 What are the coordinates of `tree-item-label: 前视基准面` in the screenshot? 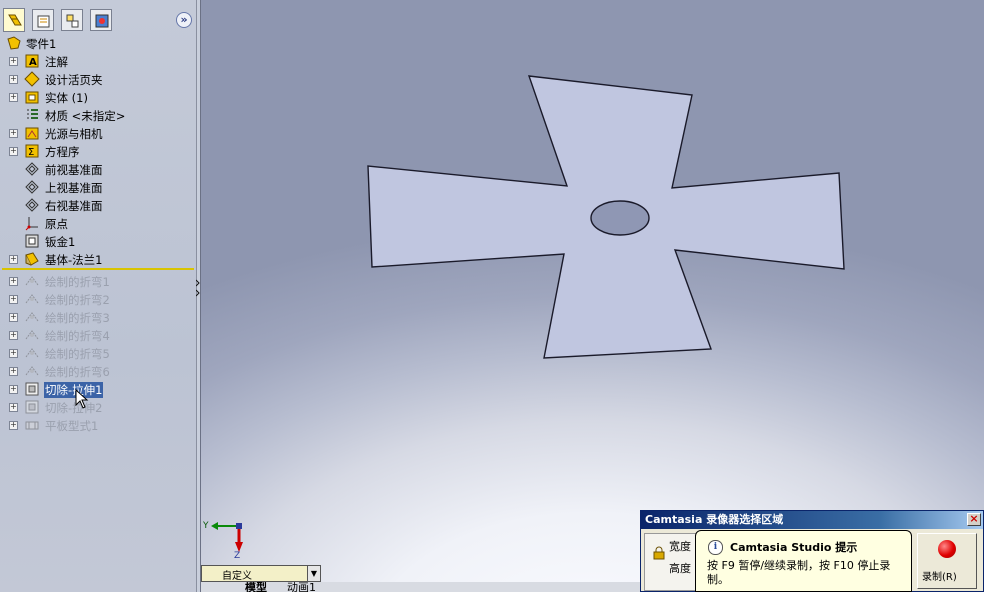 It's located at (74, 170).